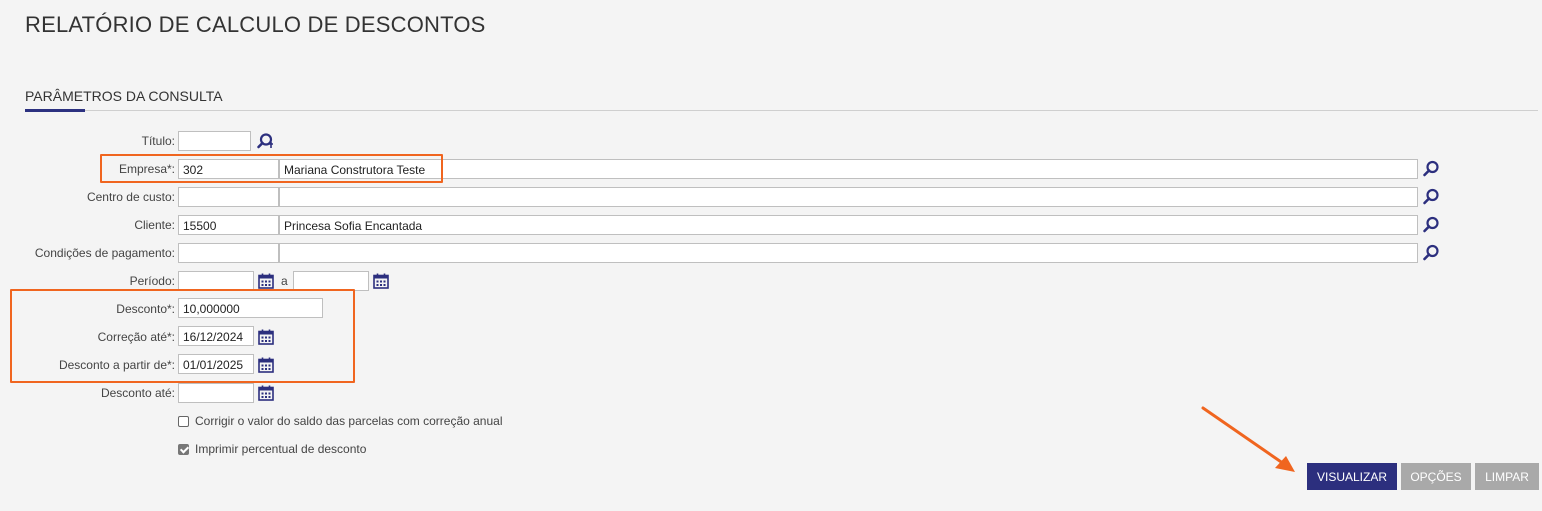  Describe the element at coordinates (55, 110) in the screenshot. I see `section-title-underline` at that location.